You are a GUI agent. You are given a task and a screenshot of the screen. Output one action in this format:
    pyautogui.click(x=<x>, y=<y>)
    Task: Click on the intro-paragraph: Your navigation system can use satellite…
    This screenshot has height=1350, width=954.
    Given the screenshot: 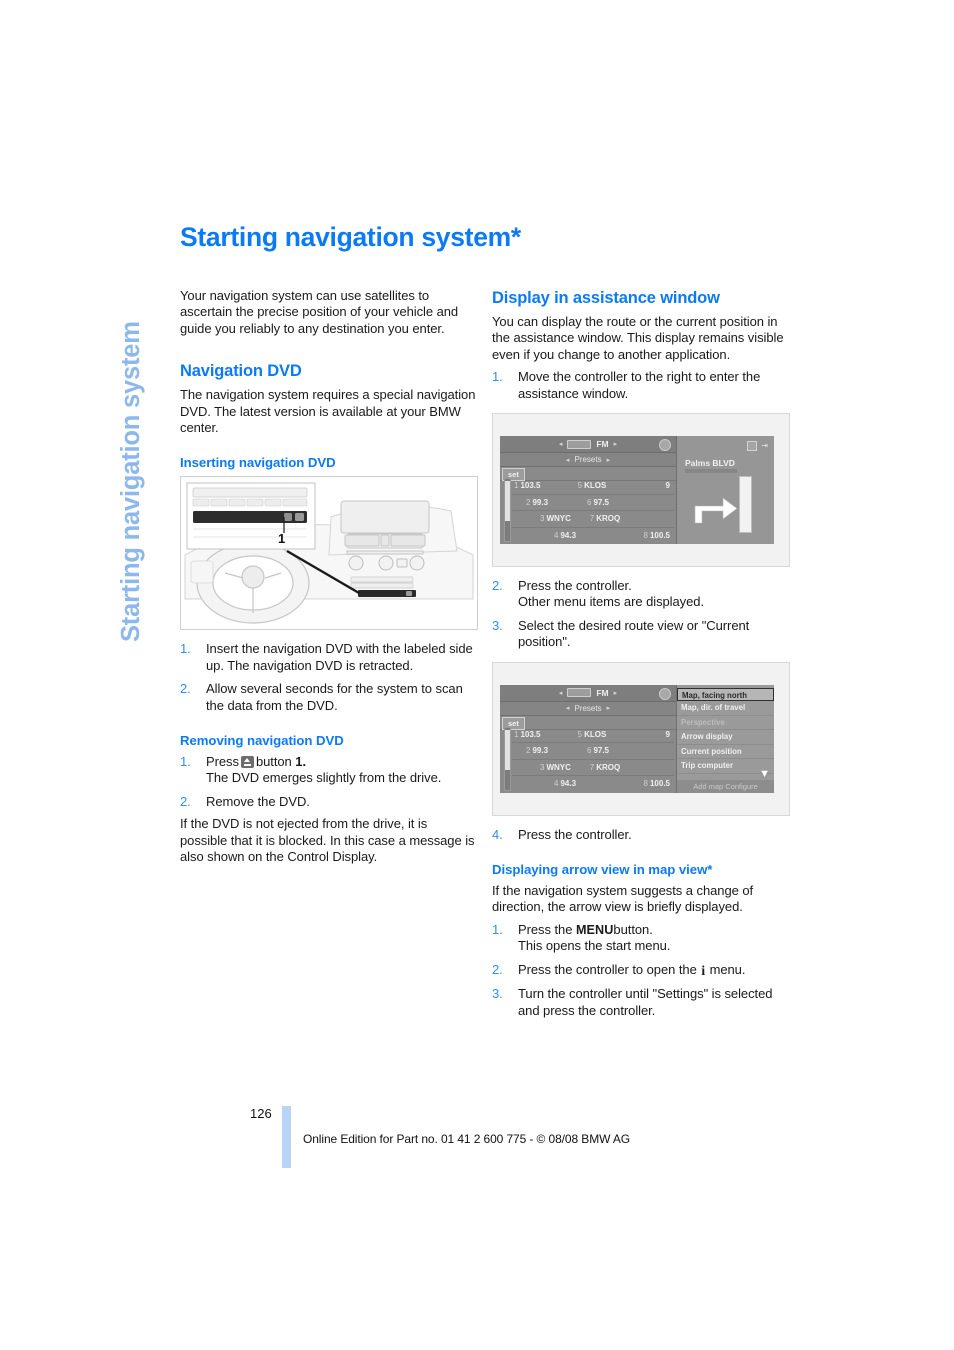 What is the action you would take?
    pyautogui.click(x=319, y=312)
    